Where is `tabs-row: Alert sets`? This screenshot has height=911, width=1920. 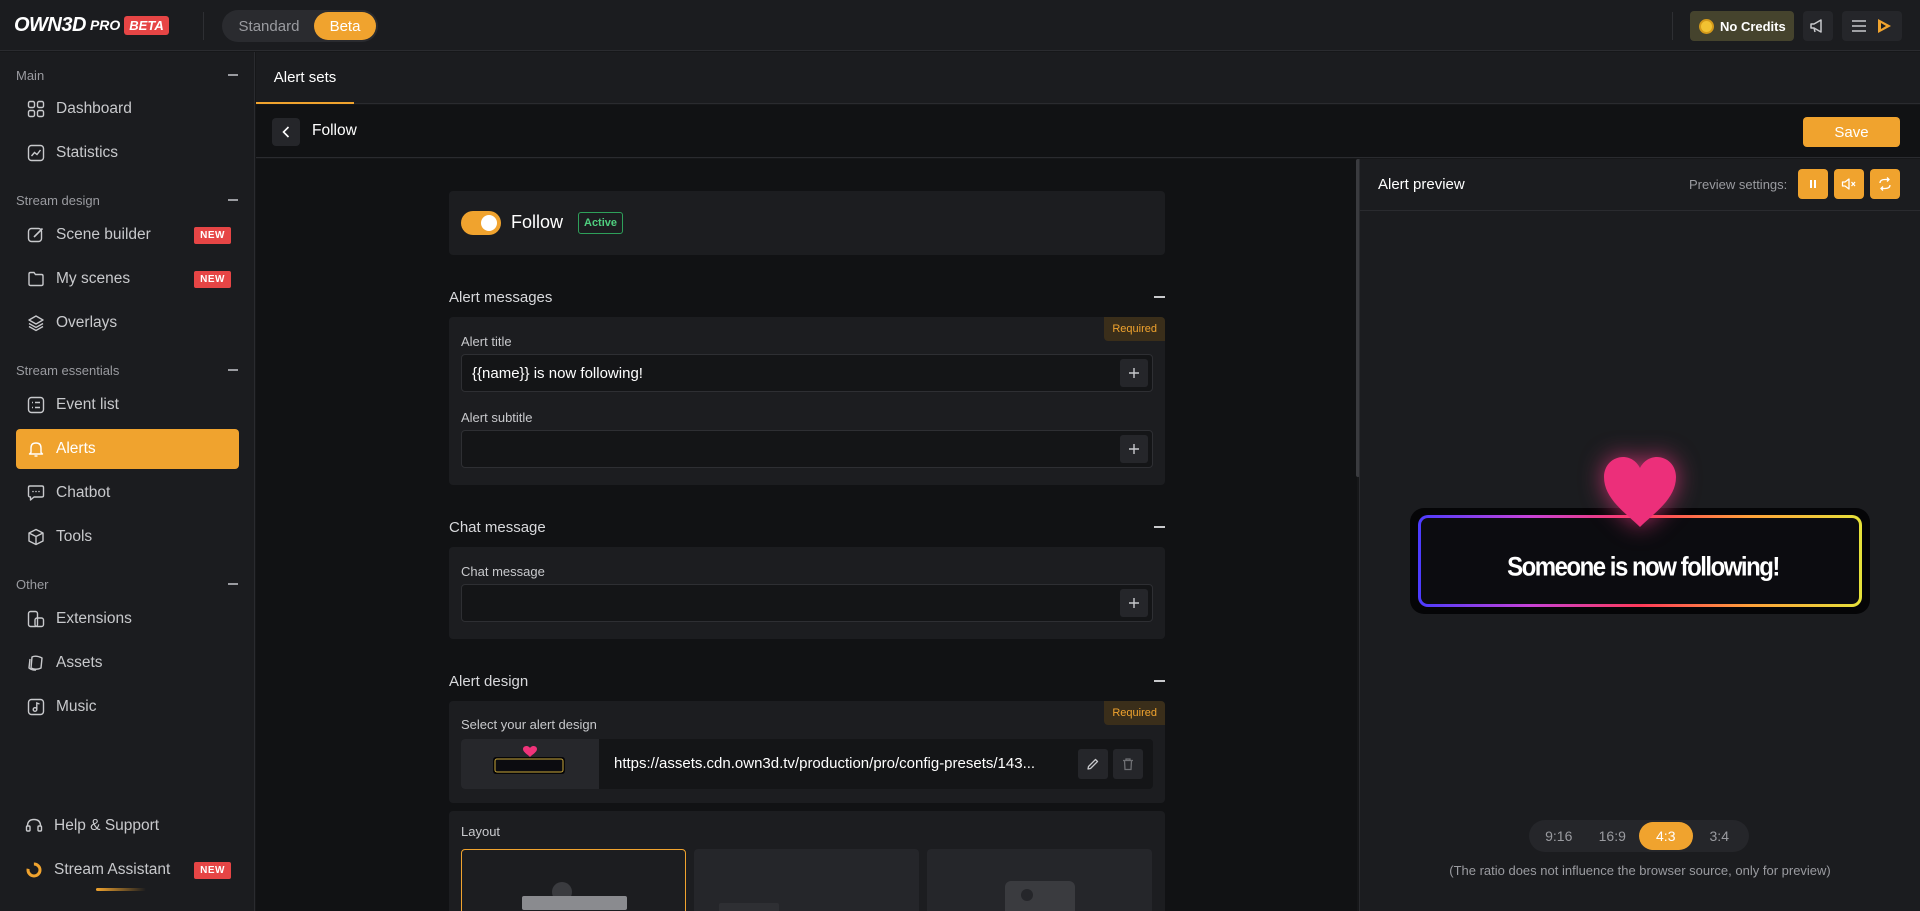 tabs-row: Alert sets is located at coordinates (1088, 78).